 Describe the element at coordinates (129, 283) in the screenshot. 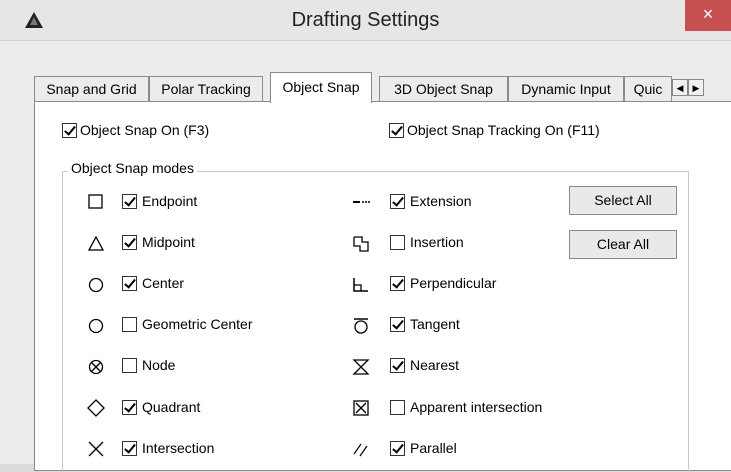

I see `center-checkbox` at that location.